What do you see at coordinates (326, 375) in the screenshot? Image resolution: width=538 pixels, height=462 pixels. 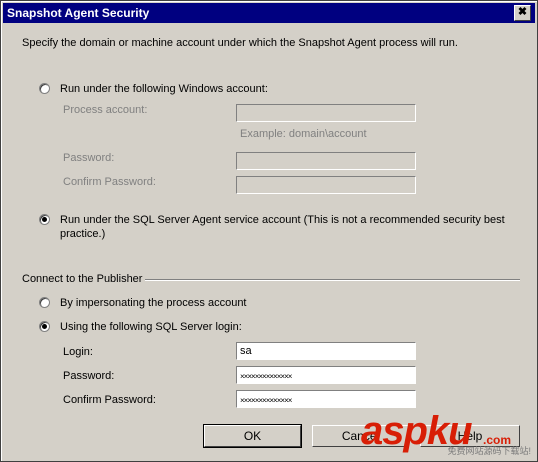 I see `sql-password-field` at bounding box center [326, 375].